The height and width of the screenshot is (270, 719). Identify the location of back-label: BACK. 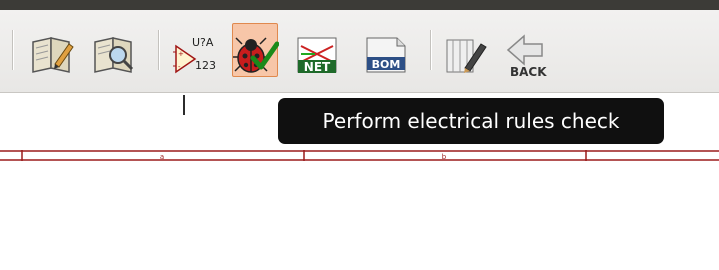
(528, 71).